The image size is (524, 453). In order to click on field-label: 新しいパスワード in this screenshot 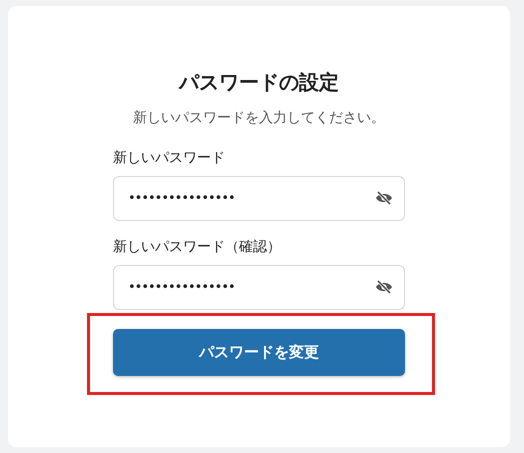, I will do `click(169, 158)`.